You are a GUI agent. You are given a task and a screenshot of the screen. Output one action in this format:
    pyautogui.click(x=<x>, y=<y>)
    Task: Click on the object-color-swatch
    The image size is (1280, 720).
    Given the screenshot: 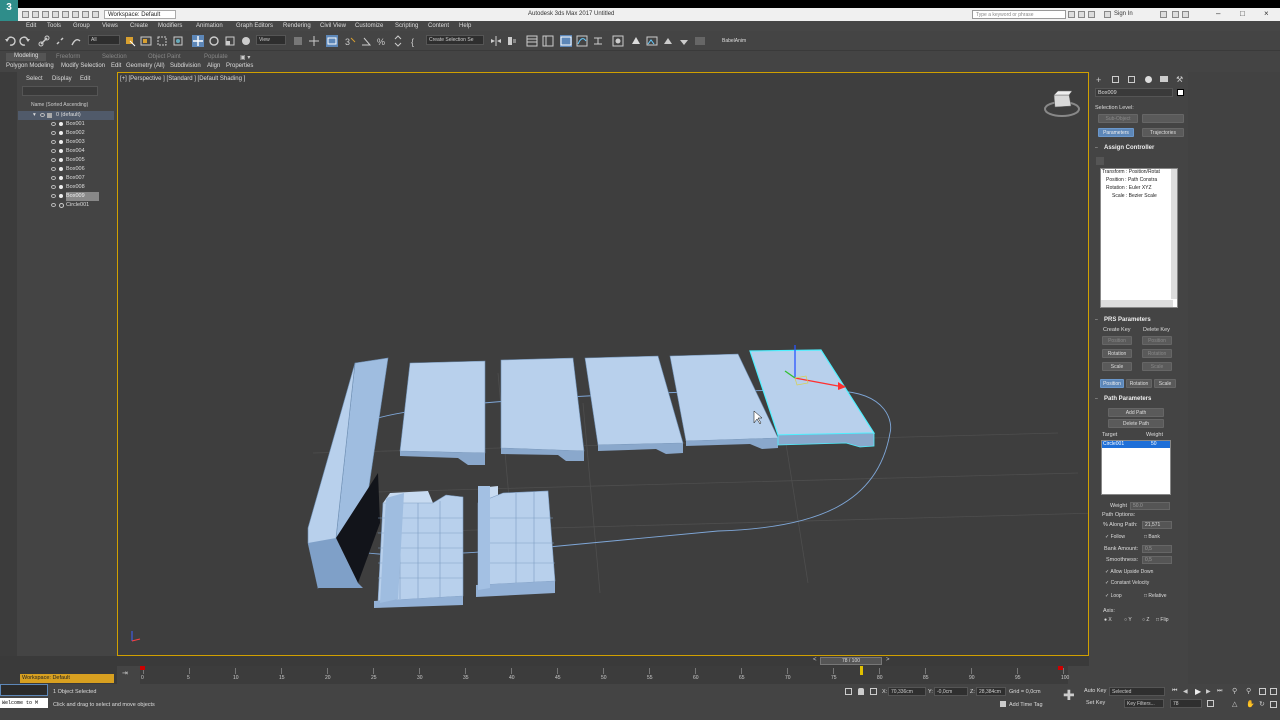 What is the action you would take?
    pyautogui.click(x=1180, y=92)
    